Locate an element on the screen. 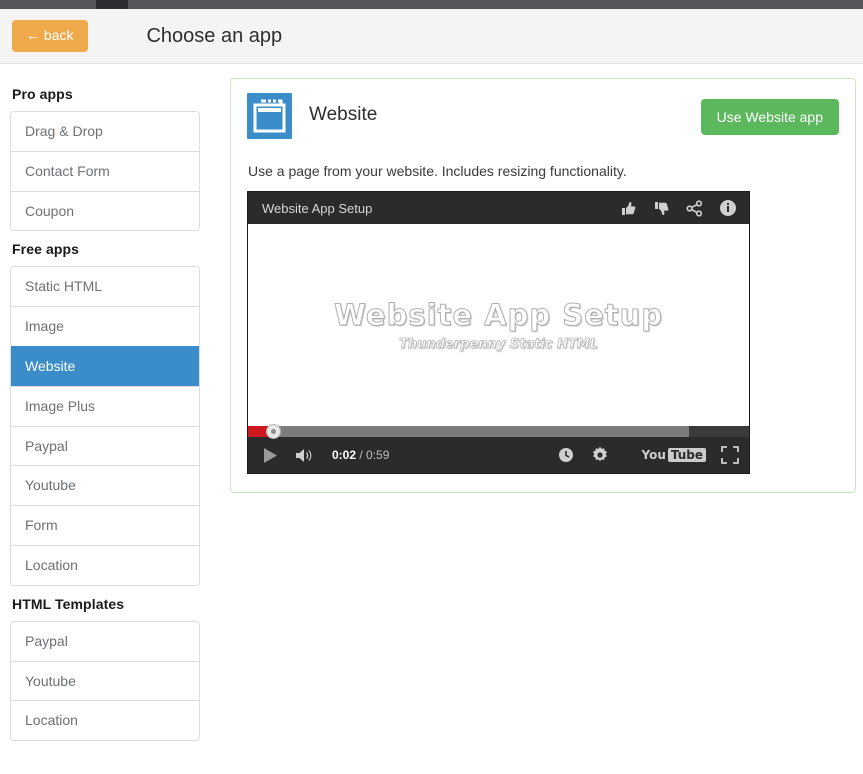 The height and width of the screenshot is (774, 863). sidebar-item-drag-drop: Drag & Drop is located at coordinates (105, 131).